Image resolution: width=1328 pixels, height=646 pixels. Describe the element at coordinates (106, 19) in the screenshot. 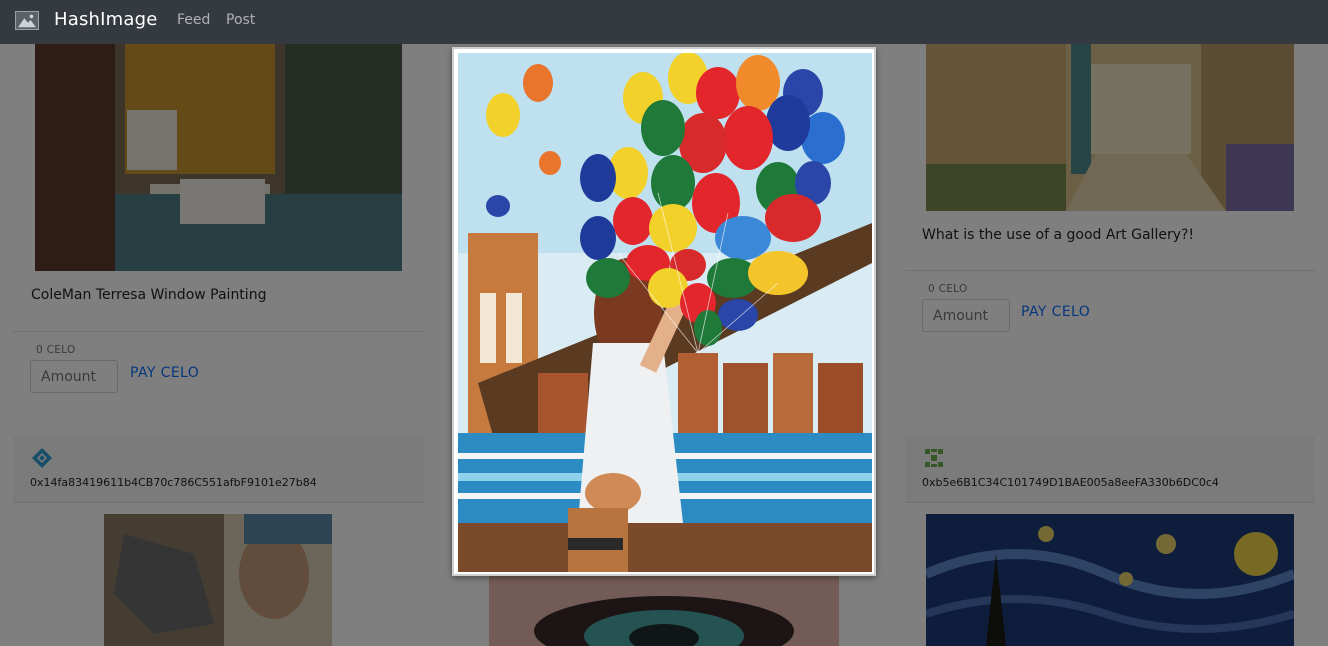

I see `brand-name: HashImage` at that location.